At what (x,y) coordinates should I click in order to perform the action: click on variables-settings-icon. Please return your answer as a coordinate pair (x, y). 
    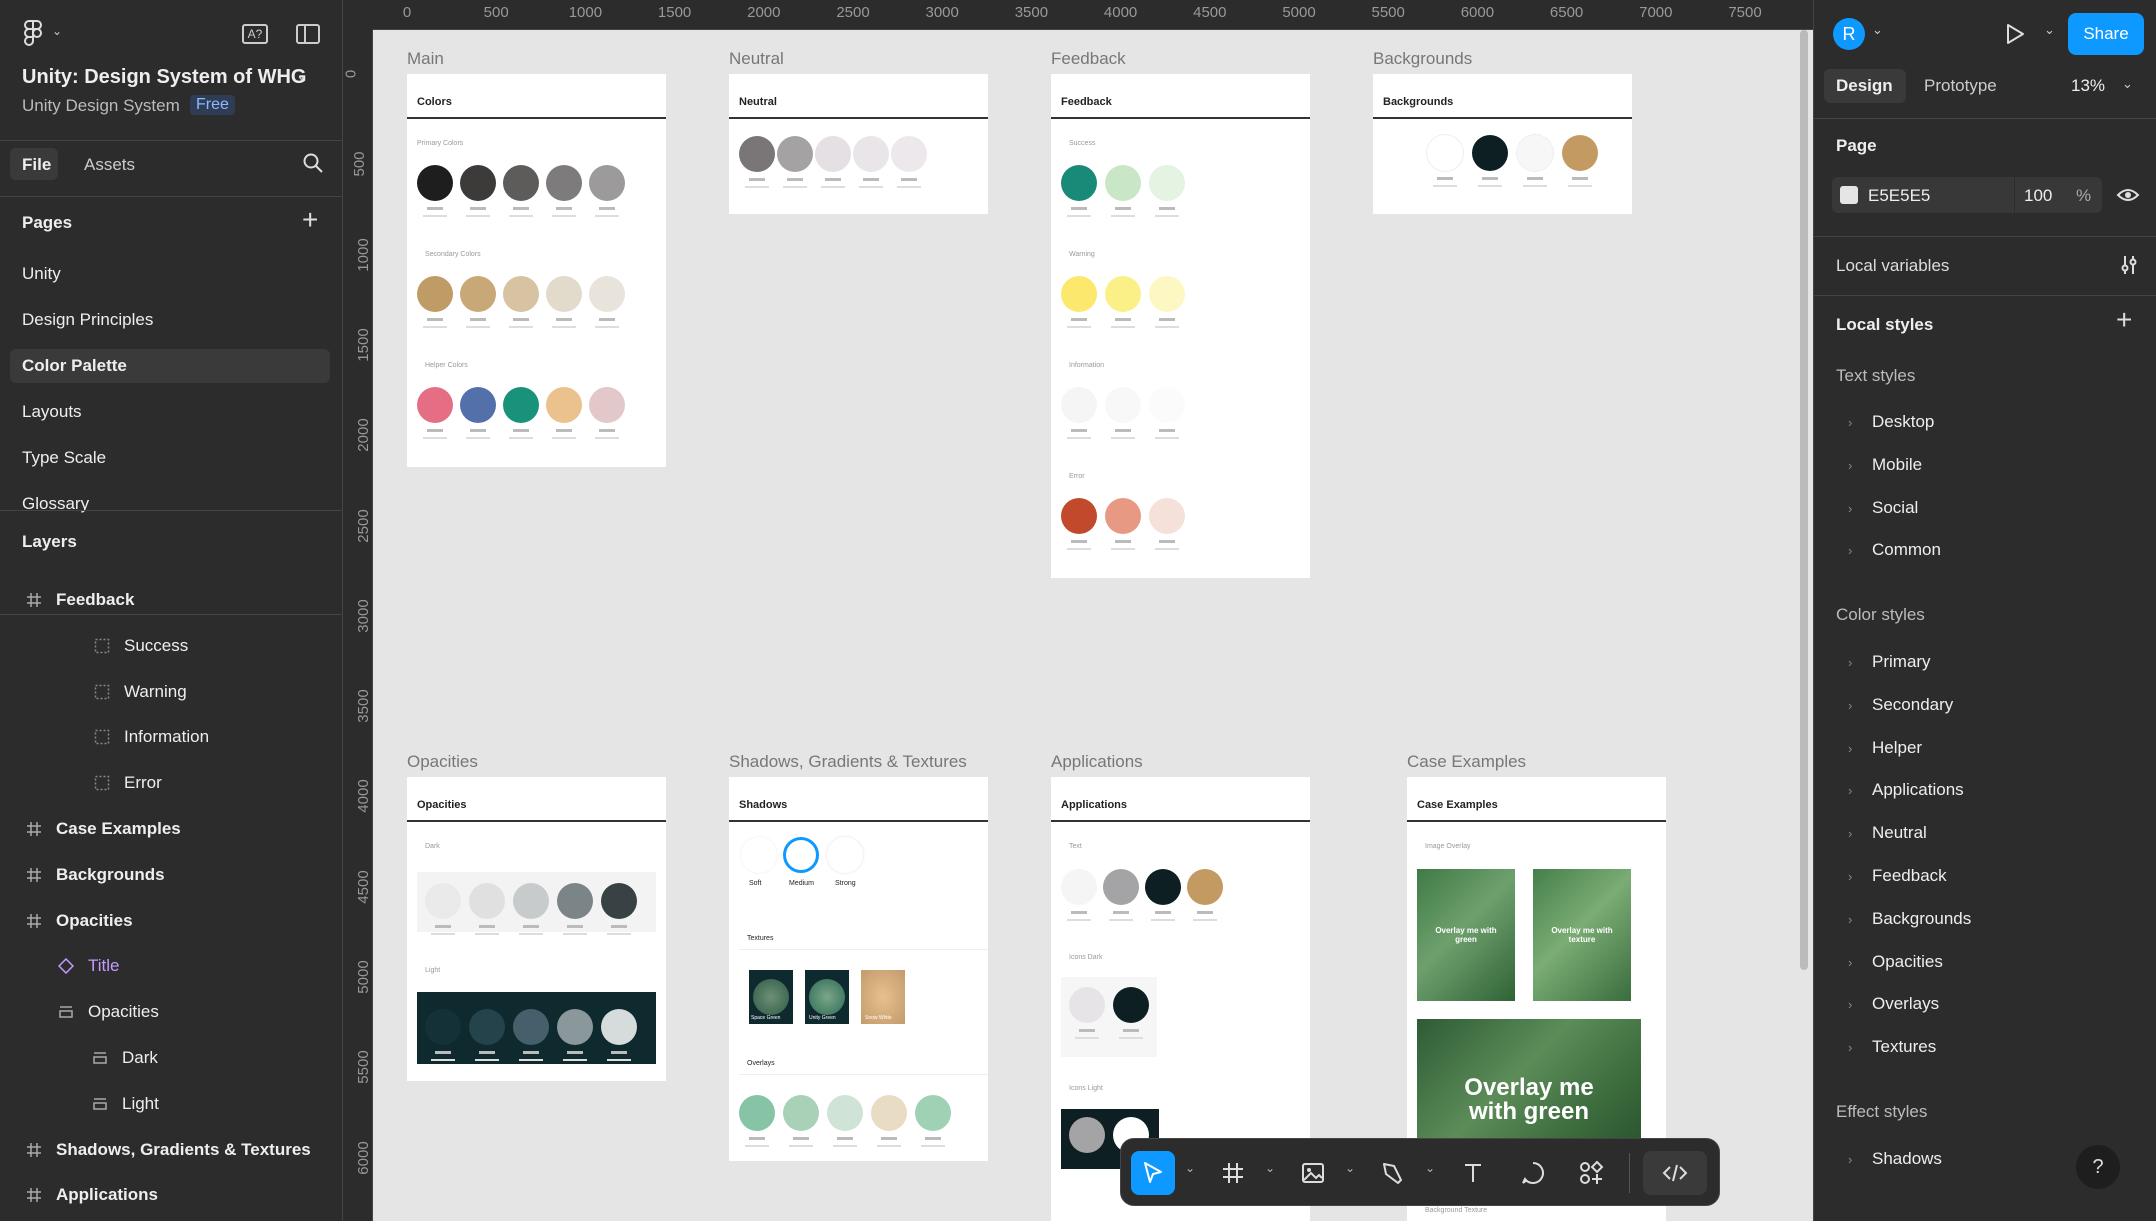
    Looking at the image, I should click on (2129, 265).